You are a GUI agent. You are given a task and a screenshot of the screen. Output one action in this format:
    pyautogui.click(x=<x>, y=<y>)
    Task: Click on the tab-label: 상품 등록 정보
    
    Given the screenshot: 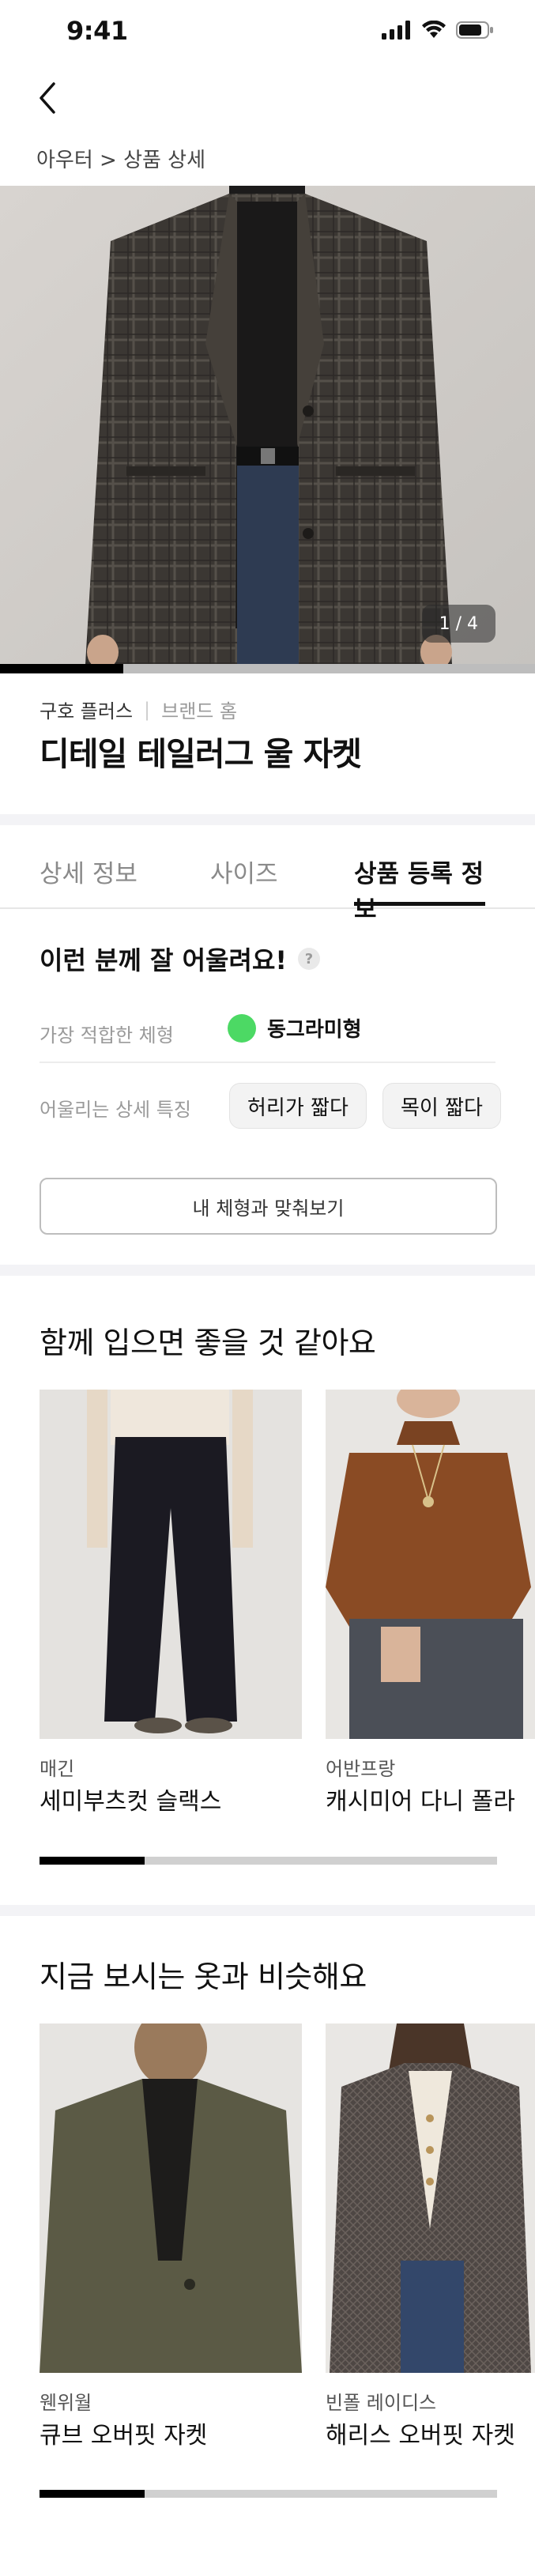 What is the action you would take?
    pyautogui.click(x=419, y=892)
    